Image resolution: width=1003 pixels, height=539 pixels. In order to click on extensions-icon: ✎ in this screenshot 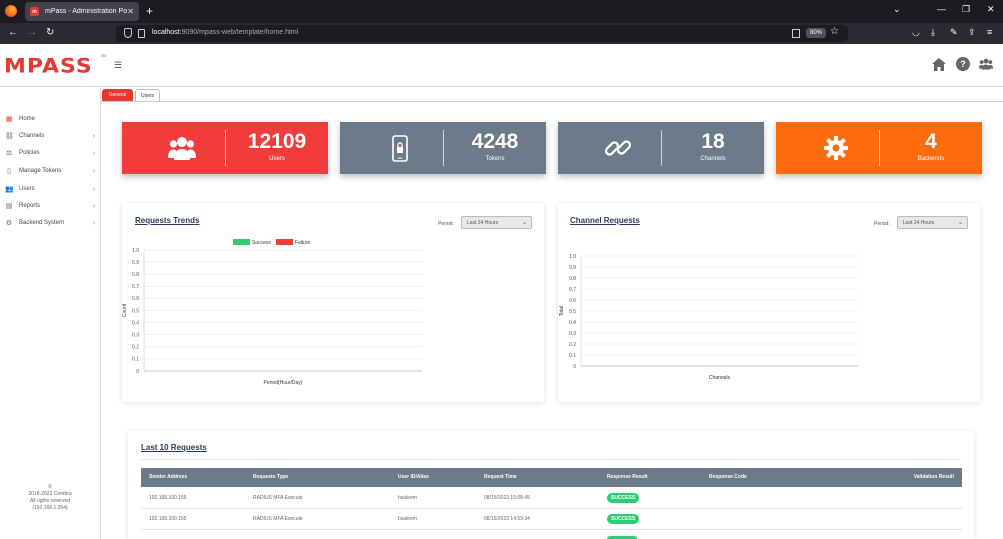, I will do `click(954, 32)`.